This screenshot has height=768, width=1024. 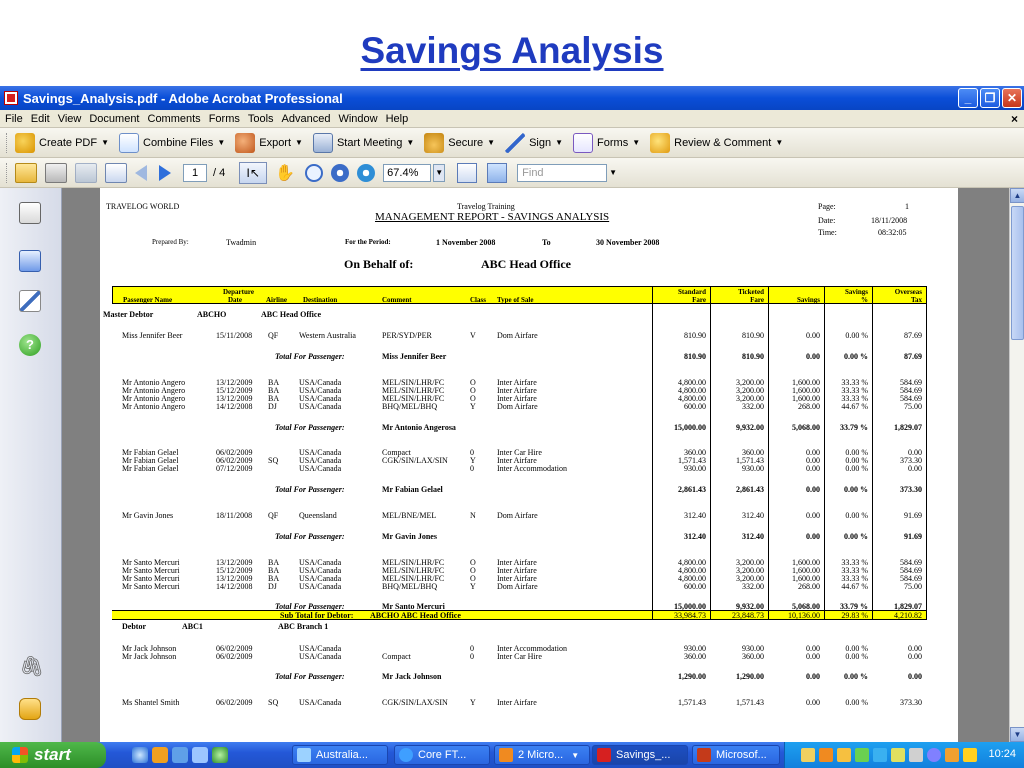 What do you see at coordinates (399, 119) in the screenshot?
I see `menu-help: Help` at bounding box center [399, 119].